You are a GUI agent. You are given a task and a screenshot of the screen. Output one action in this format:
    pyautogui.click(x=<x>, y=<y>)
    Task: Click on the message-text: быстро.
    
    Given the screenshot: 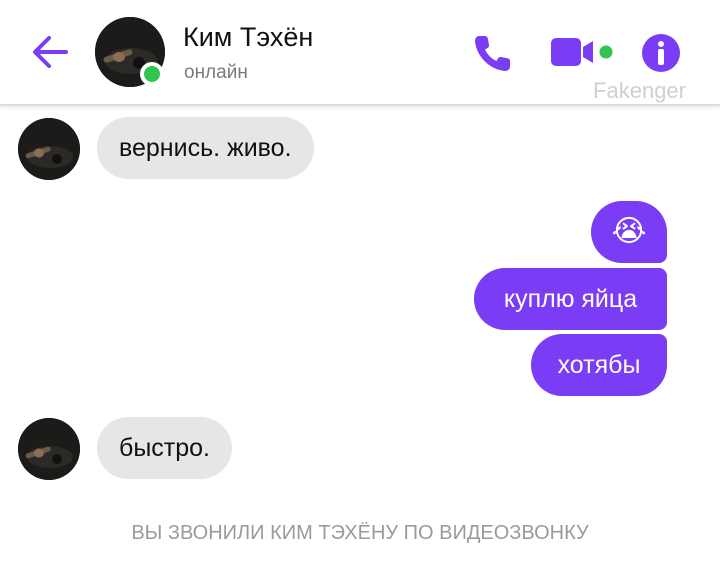 What is the action you would take?
    pyautogui.click(x=164, y=447)
    